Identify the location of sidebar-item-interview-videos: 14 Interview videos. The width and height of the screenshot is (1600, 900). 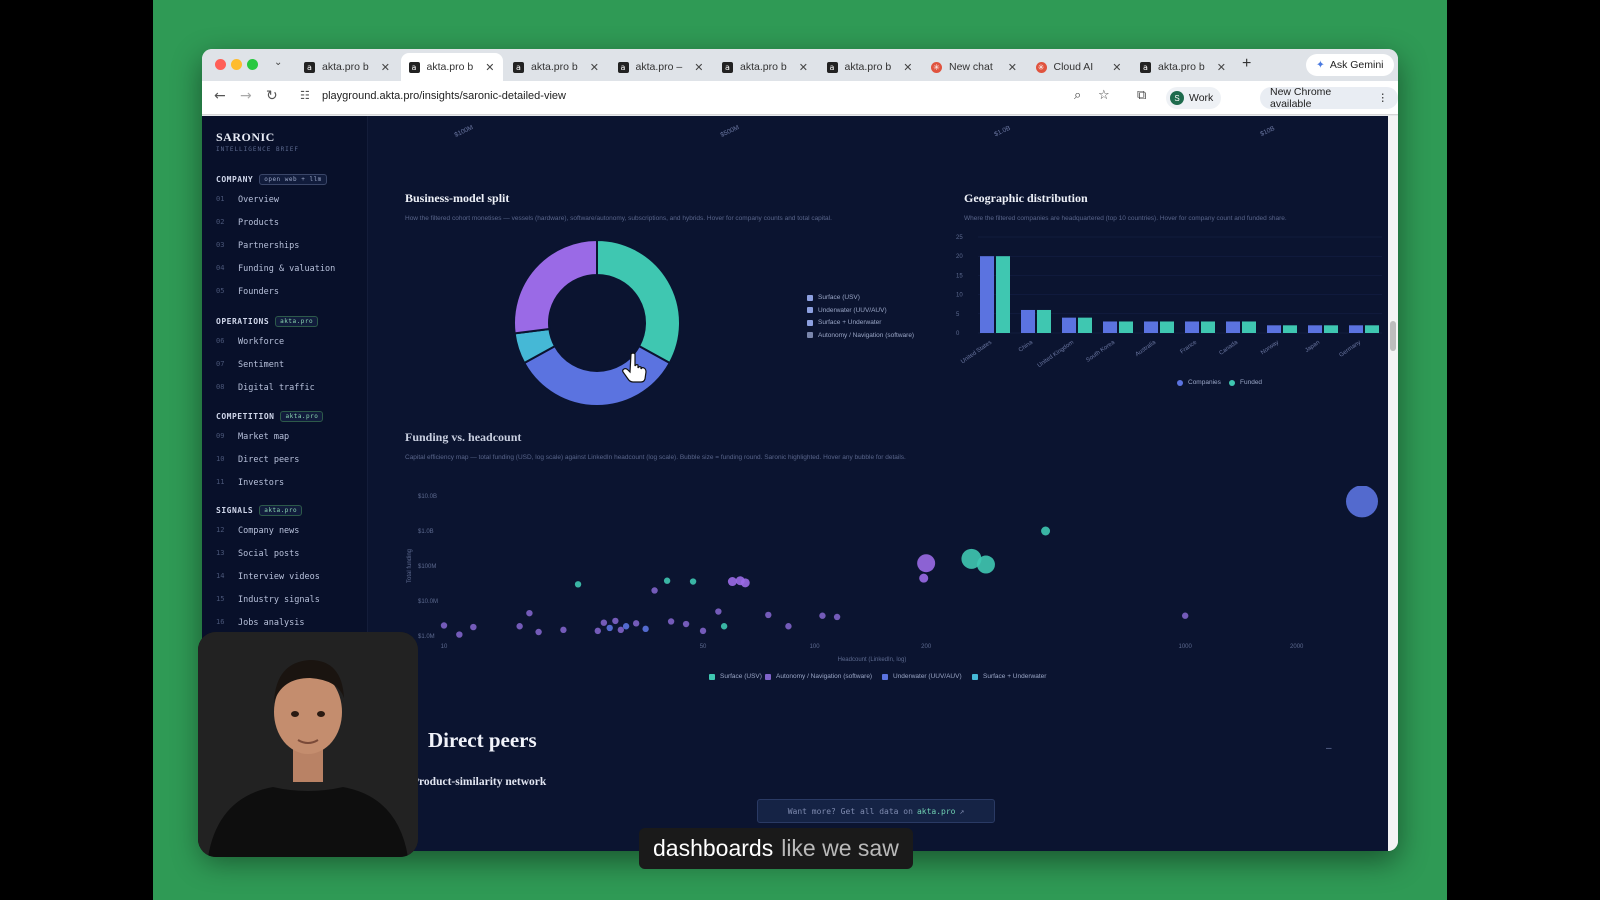
(268, 577).